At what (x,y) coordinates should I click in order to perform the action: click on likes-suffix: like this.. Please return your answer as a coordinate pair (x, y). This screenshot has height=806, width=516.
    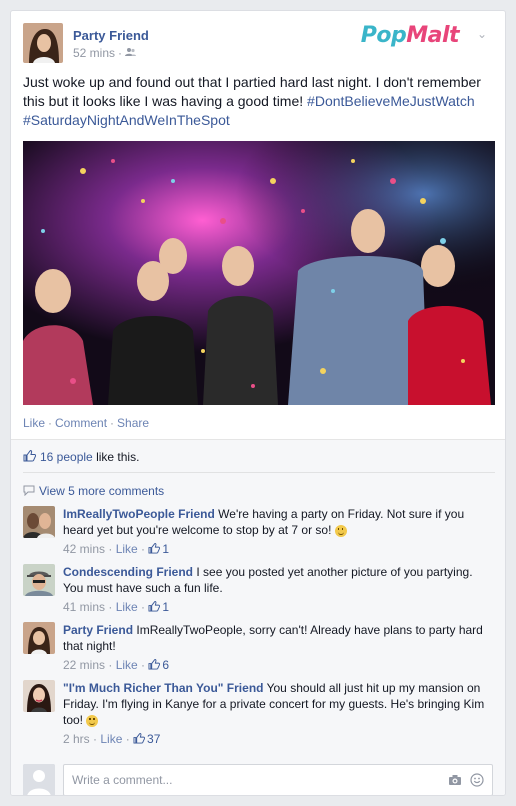
    Looking at the image, I should click on (118, 457).